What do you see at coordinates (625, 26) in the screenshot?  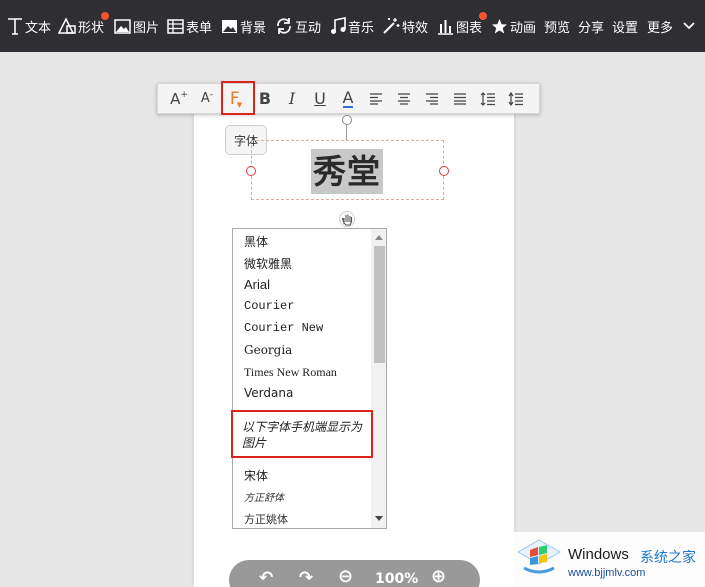 I see `toolbar-settings-button: 设置` at bounding box center [625, 26].